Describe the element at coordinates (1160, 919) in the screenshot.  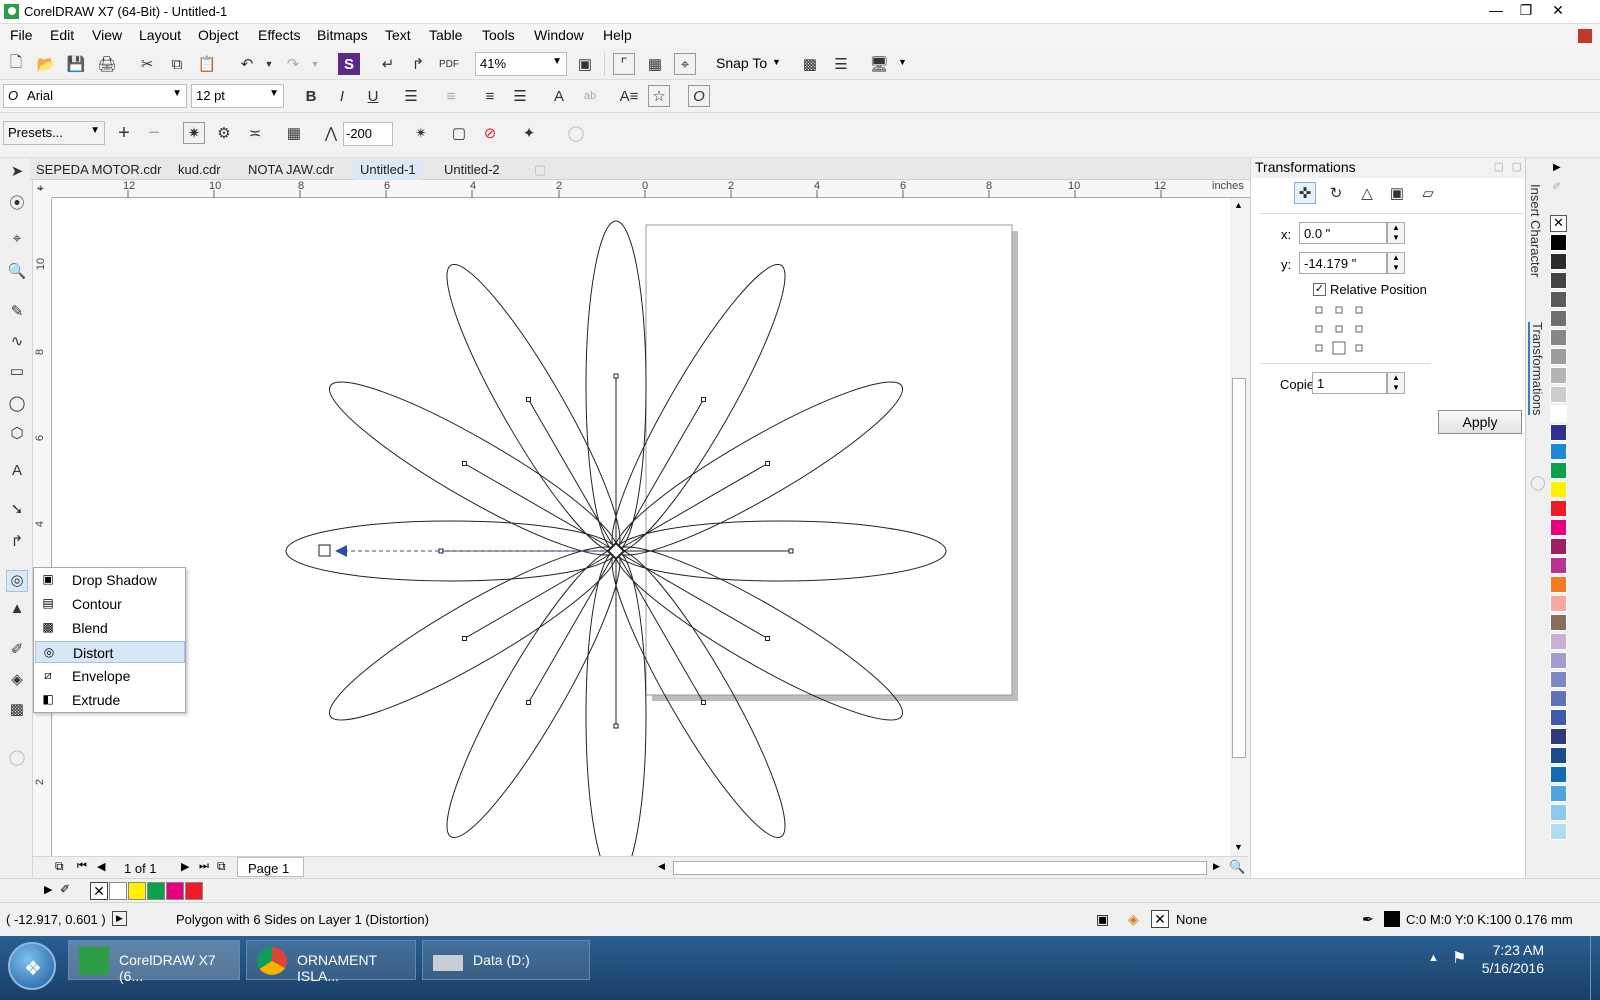
I see `fill-swatch: ✕` at that location.